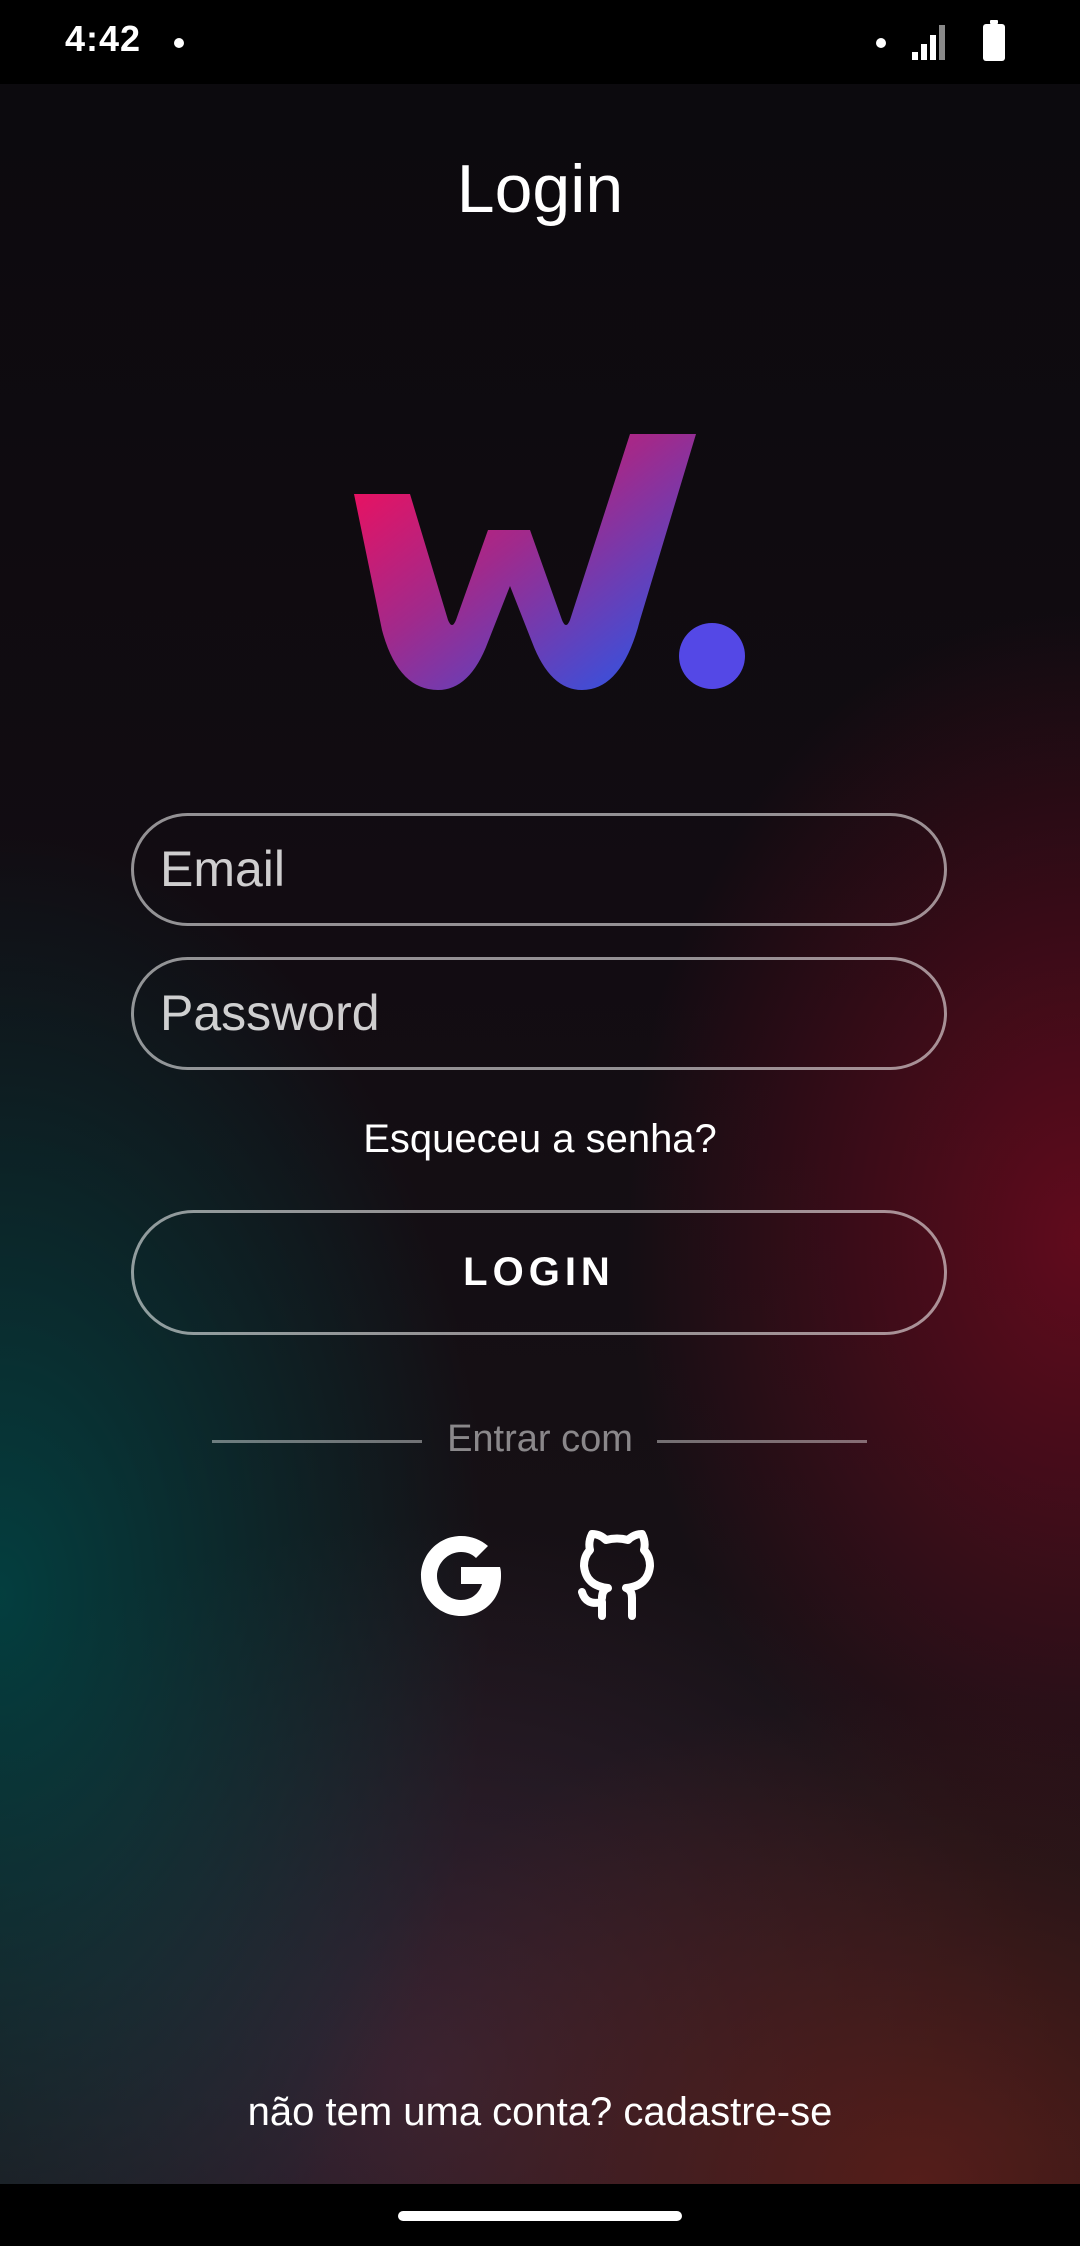  I want to click on navigation-bar, so click(540, 2215).